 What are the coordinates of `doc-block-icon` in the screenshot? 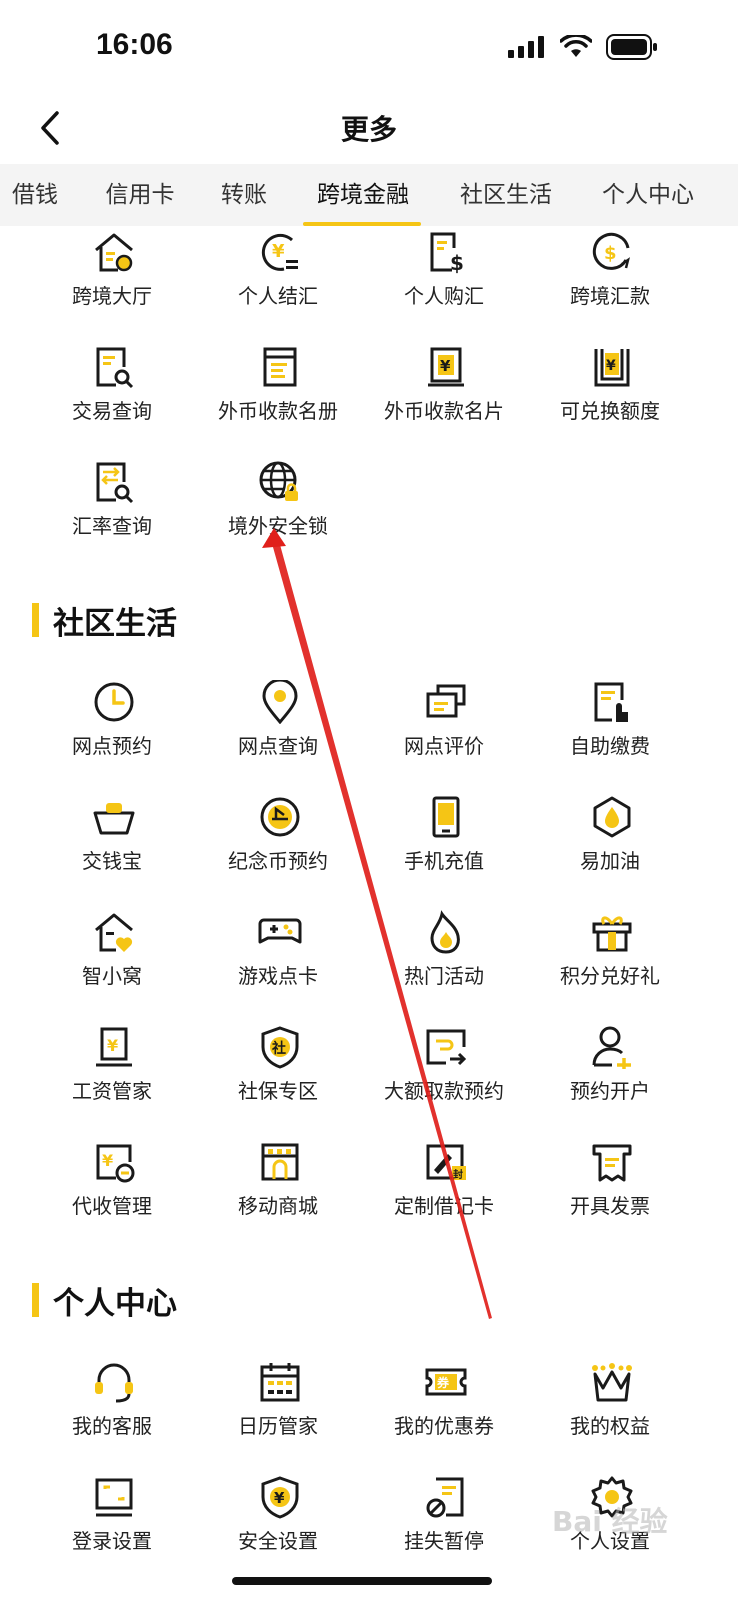 It's located at (445, 1497).